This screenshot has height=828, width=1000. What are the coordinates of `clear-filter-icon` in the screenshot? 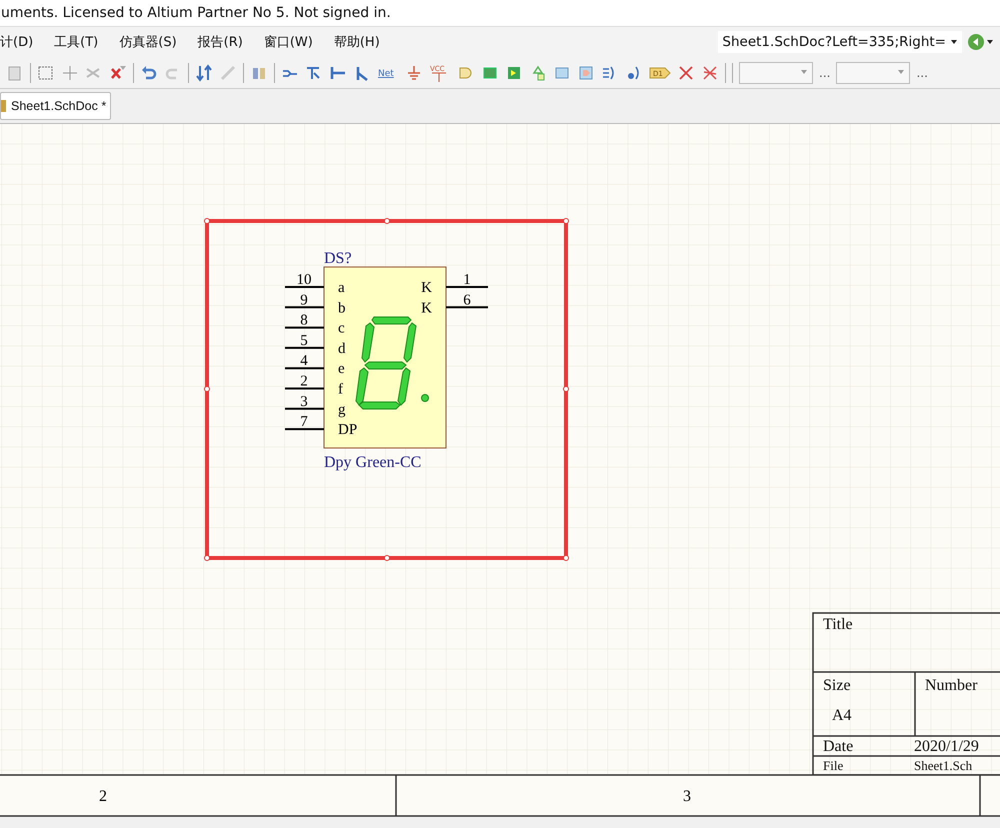 It's located at (118, 73).